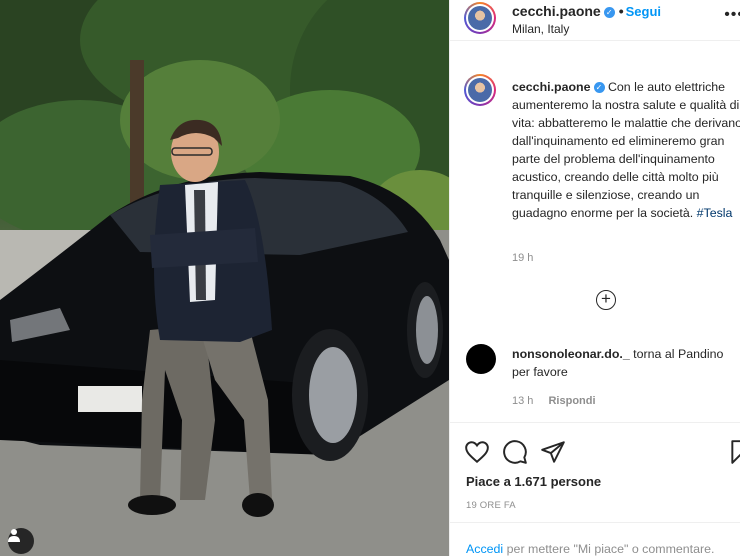 The width and height of the screenshot is (740, 556). I want to click on verified-badge-icon: ✓, so click(609, 12).